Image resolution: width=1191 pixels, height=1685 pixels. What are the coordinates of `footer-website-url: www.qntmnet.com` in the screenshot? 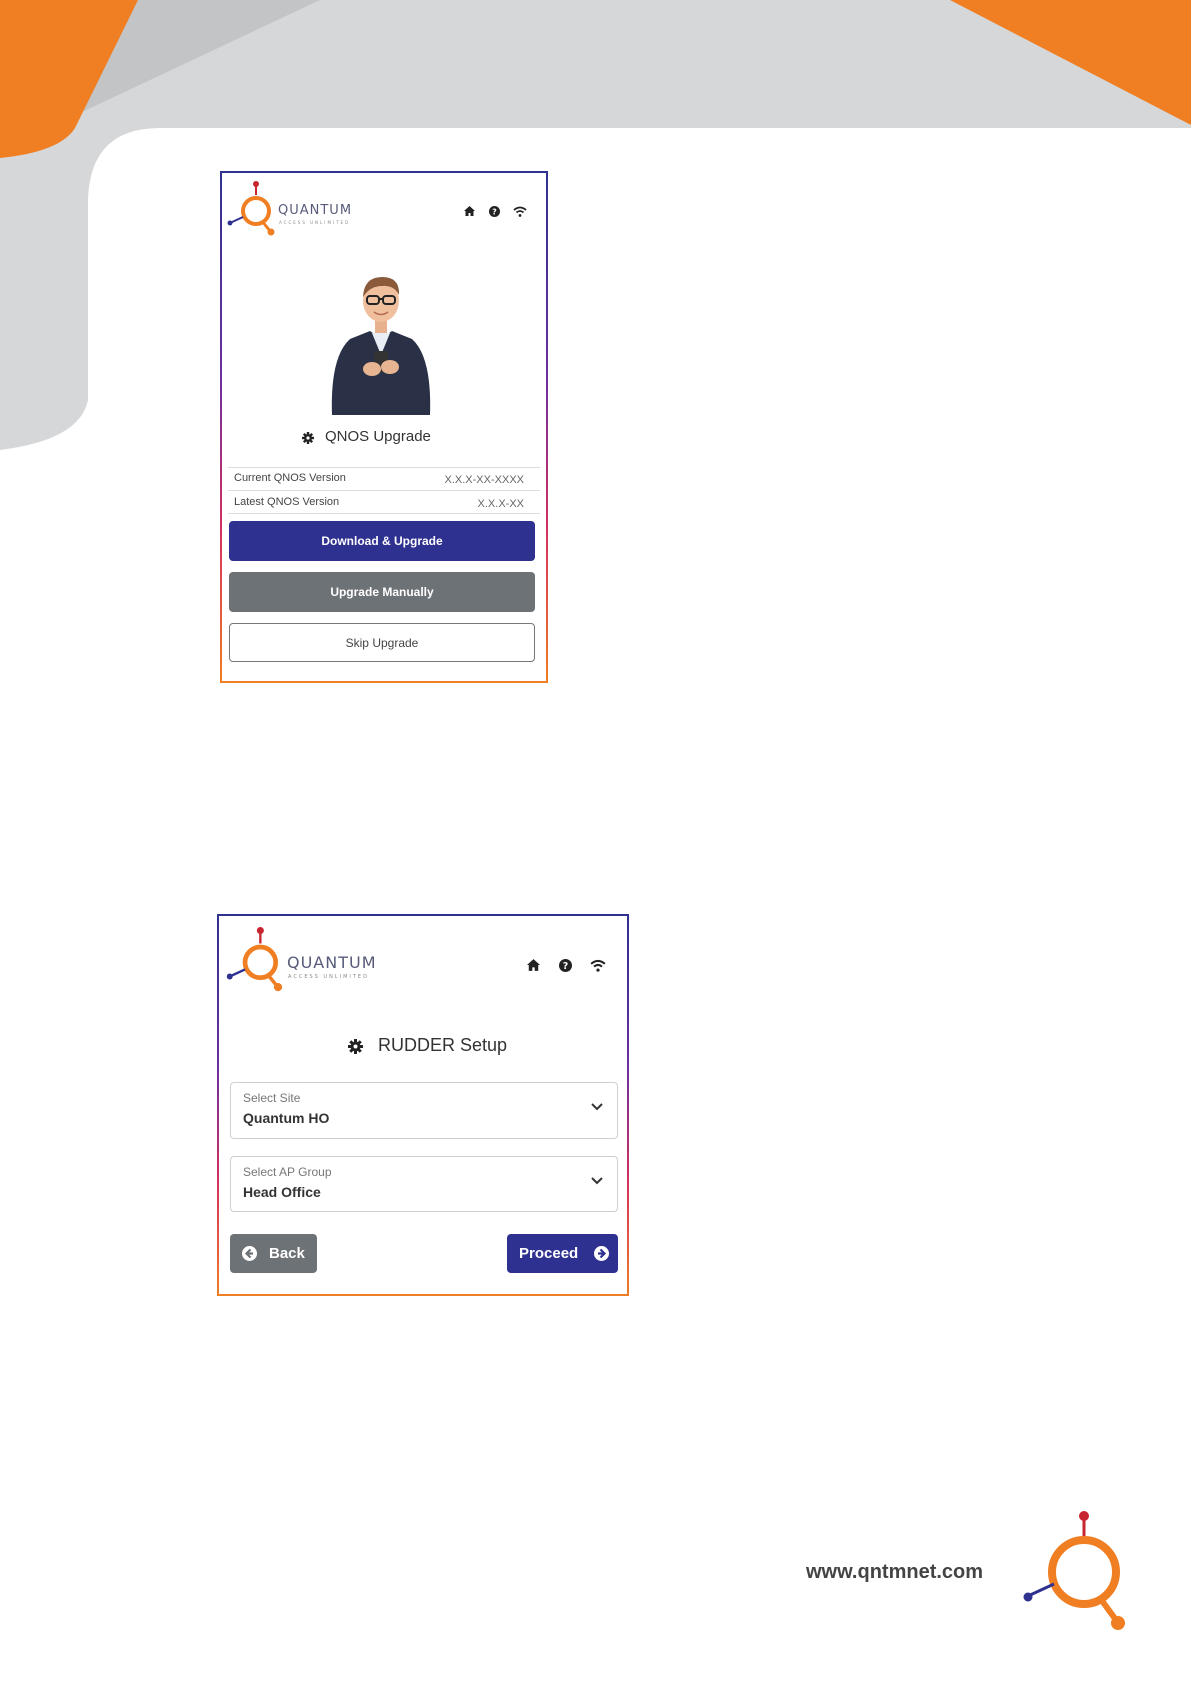 It's located at (894, 1572).